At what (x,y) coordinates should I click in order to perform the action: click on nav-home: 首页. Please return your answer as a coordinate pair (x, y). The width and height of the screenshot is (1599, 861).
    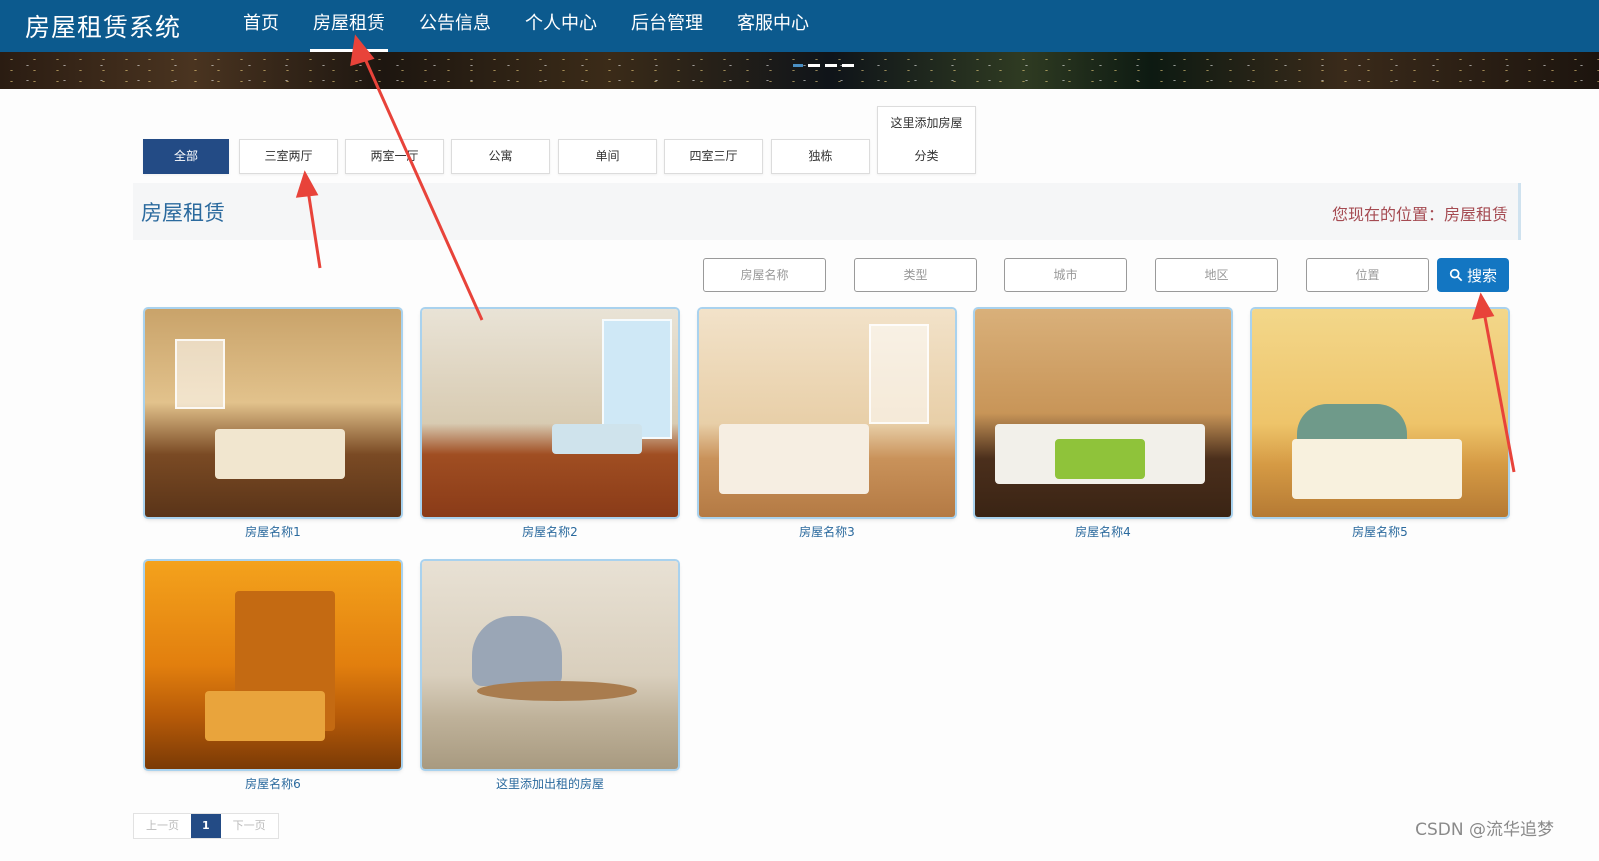
    Looking at the image, I should click on (261, 26).